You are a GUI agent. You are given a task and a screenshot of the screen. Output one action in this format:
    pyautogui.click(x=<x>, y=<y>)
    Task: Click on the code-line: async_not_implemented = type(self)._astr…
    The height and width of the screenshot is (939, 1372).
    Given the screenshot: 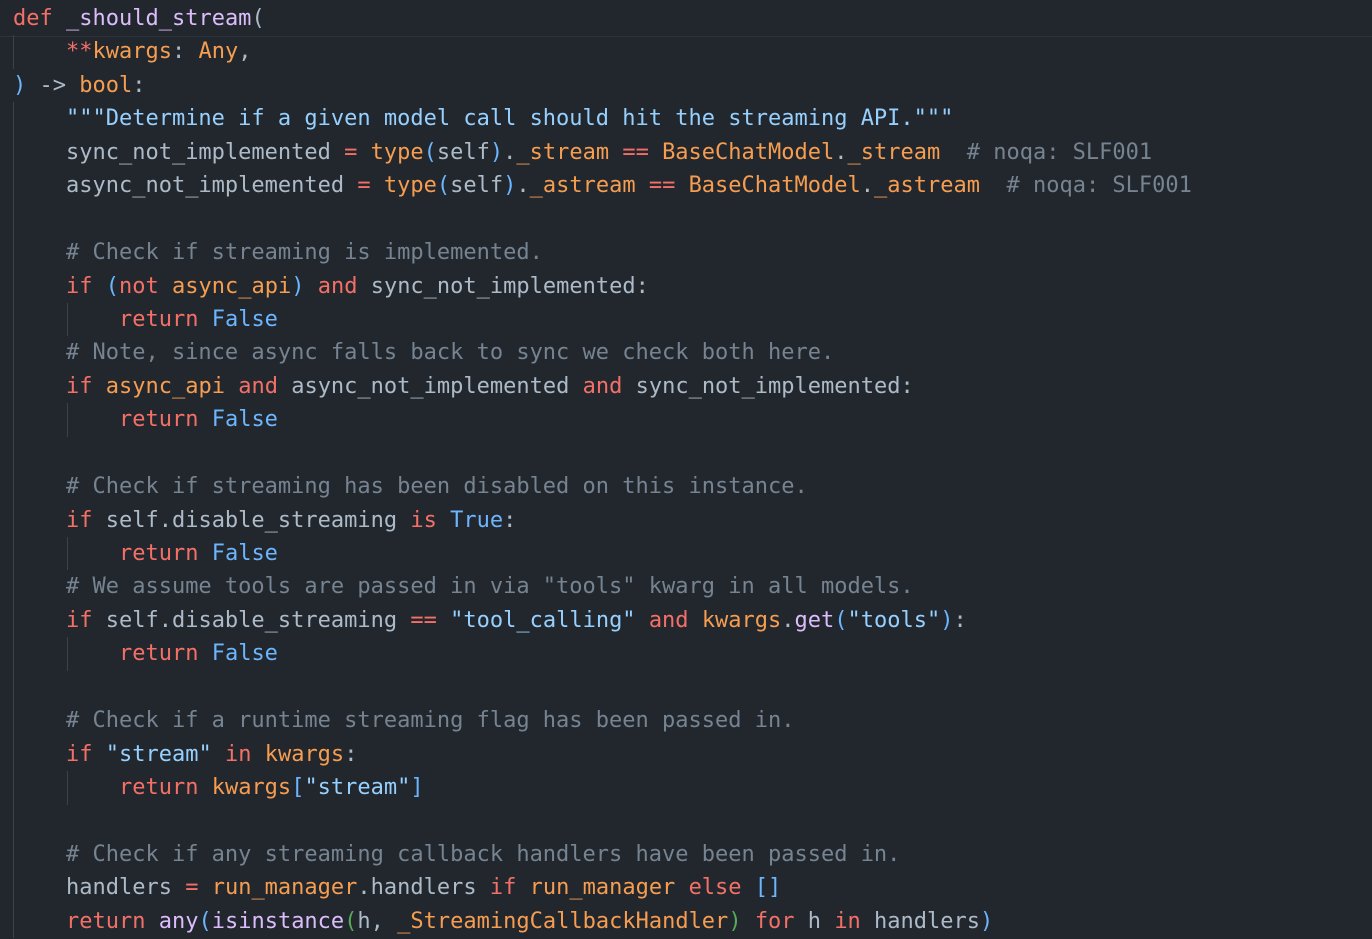 What is the action you would take?
    pyautogui.click(x=686, y=186)
    